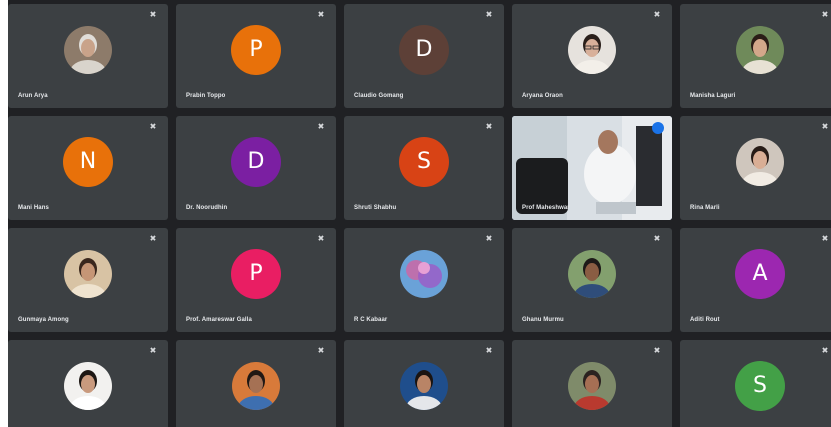 The image size is (831, 427). Describe the element at coordinates (219, 320) in the screenshot. I see `participant-name: Prof. Amareswar Galla` at that location.